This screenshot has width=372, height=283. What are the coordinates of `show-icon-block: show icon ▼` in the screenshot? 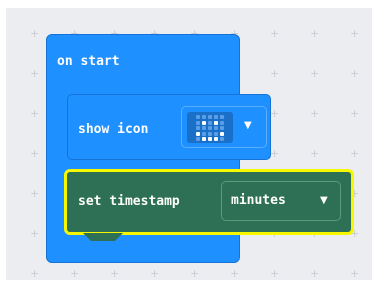 It's located at (169, 127).